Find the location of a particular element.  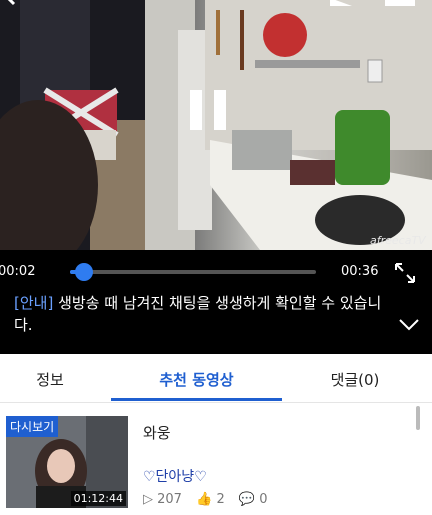

fullscreen-icon is located at coordinates (405, 273).